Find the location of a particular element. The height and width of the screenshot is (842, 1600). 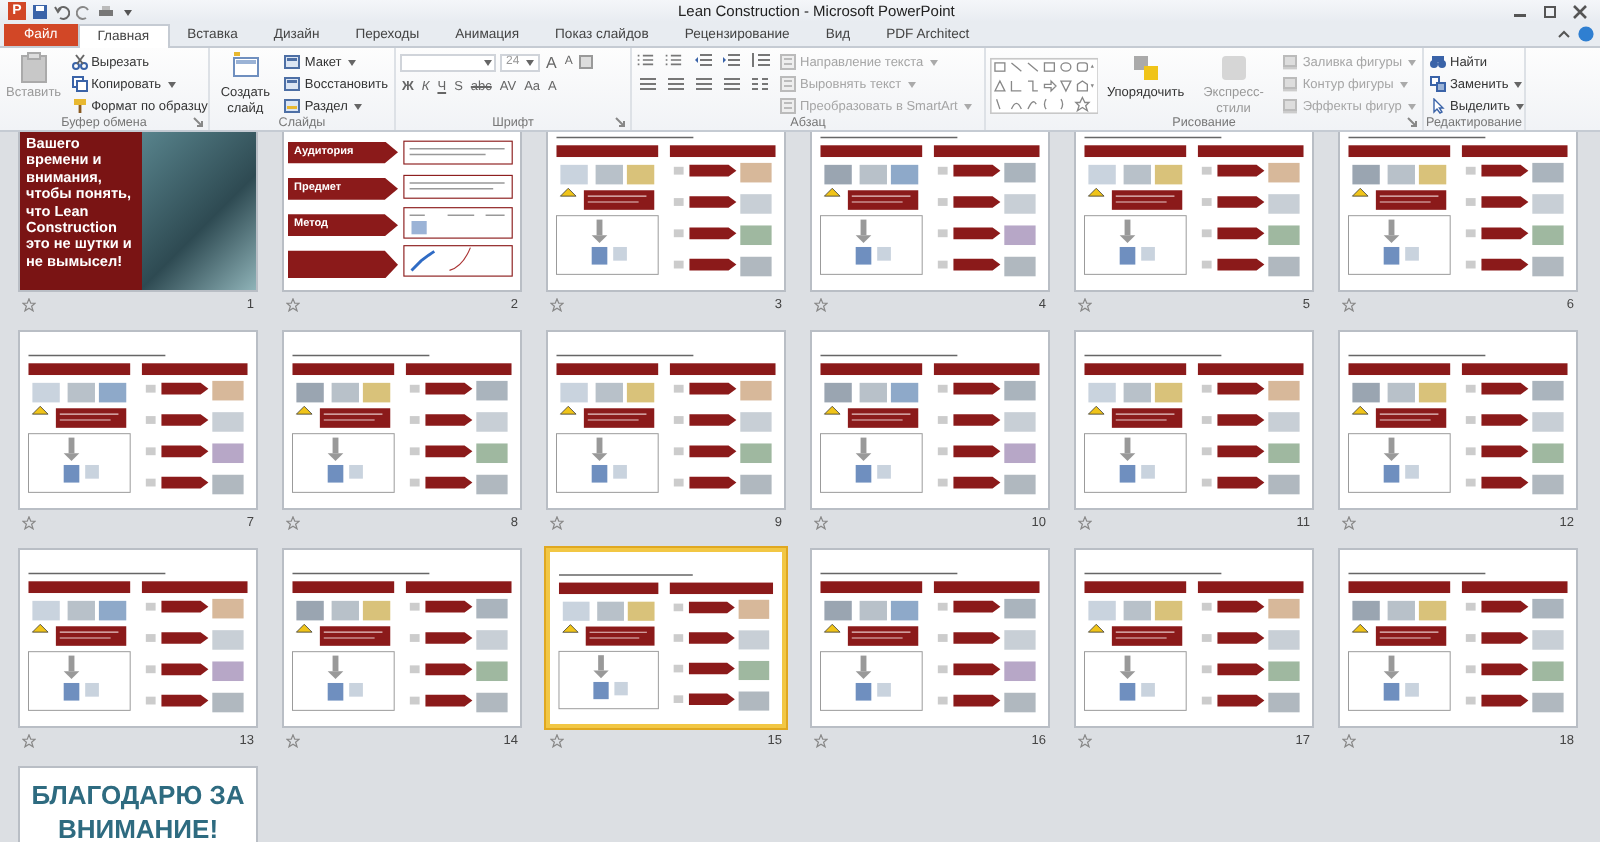

replace-icon is located at coordinates (1438, 84).